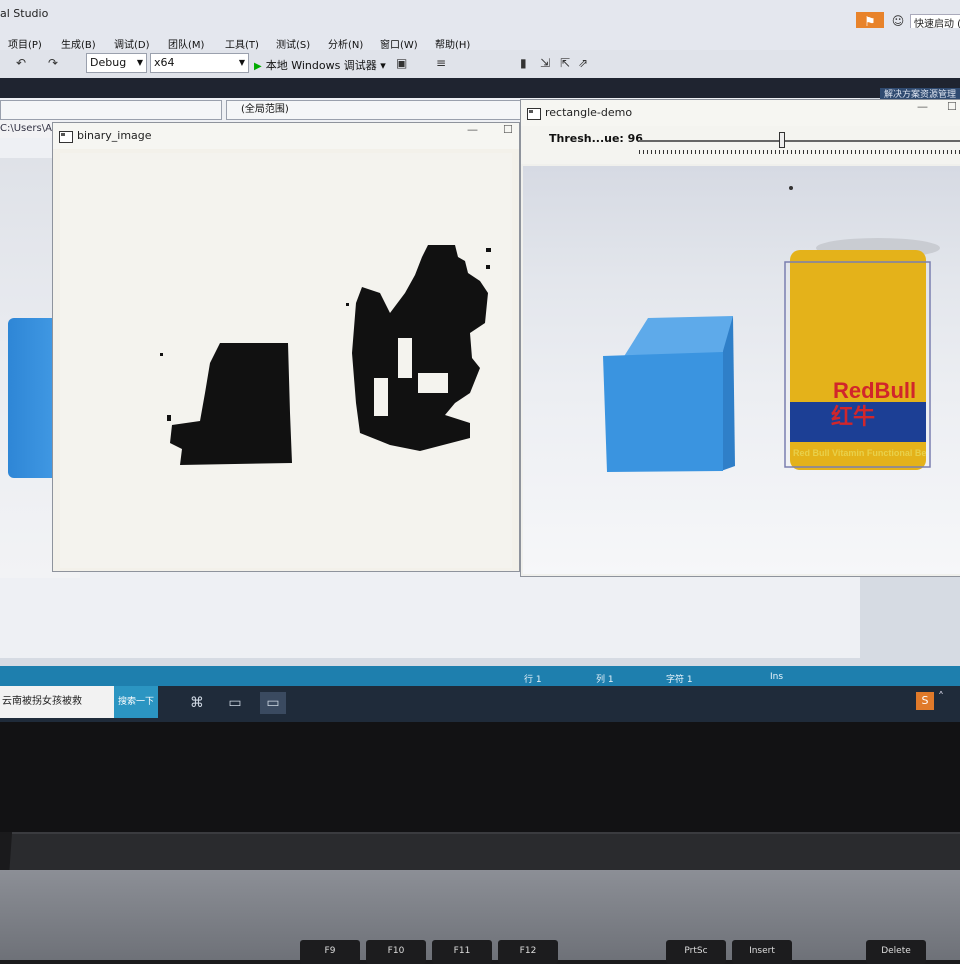 The width and height of the screenshot is (960, 964). What do you see at coordinates (679, 680) in the screenshot?
I see `status-char: 字符 1` at bounding box center [679, 680].